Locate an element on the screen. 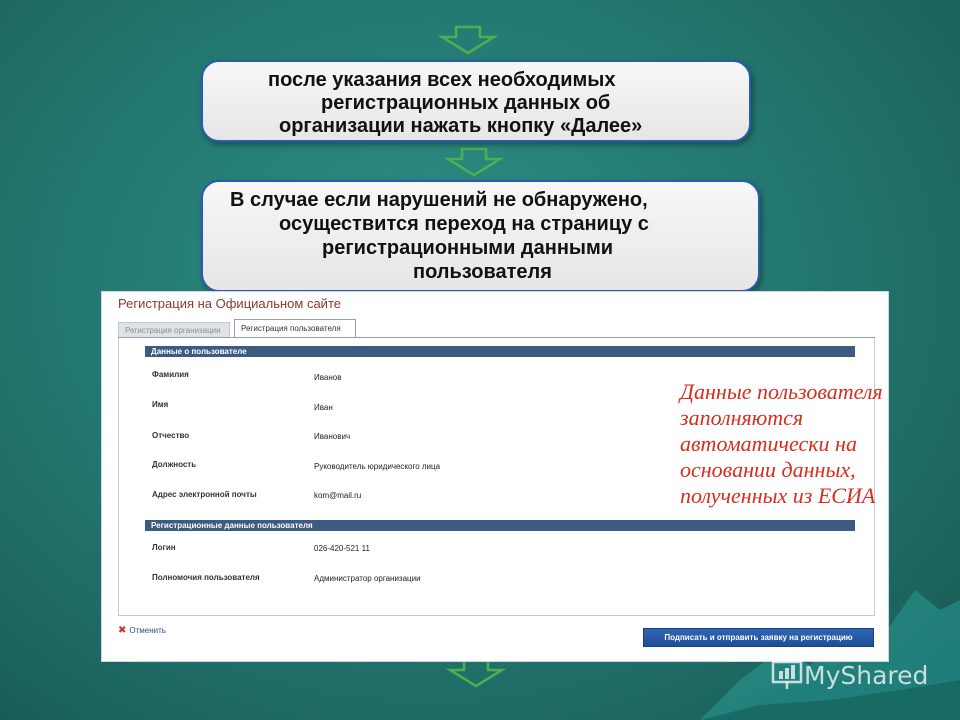 The height and width of the screenshot is (720, 960). instruction-line: организации нажать кнопку «Далее» is located at coordinates (461, 126).